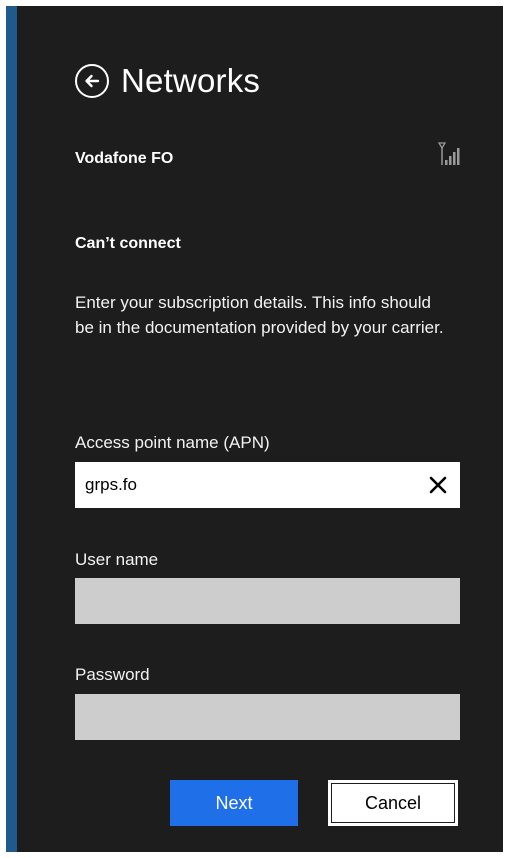 The image size is (509, 858). What do you see at coordinates (112, 674) in the screenshot?
I see `password-label: Password` at bounding box center [112, 674].